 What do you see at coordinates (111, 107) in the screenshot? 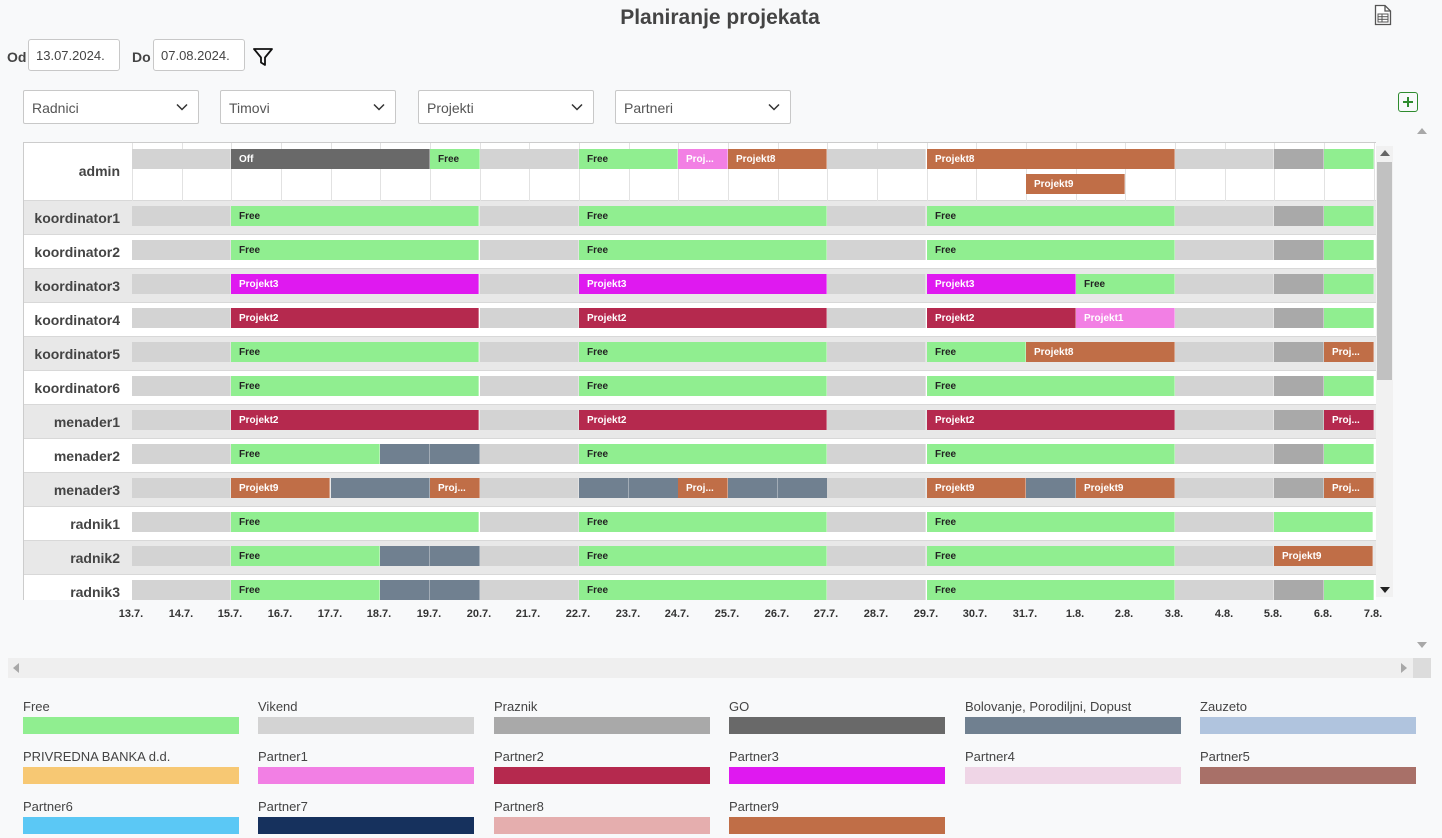
I see `radnici-dropdown: Radnici` at bounding box center [111, 107].